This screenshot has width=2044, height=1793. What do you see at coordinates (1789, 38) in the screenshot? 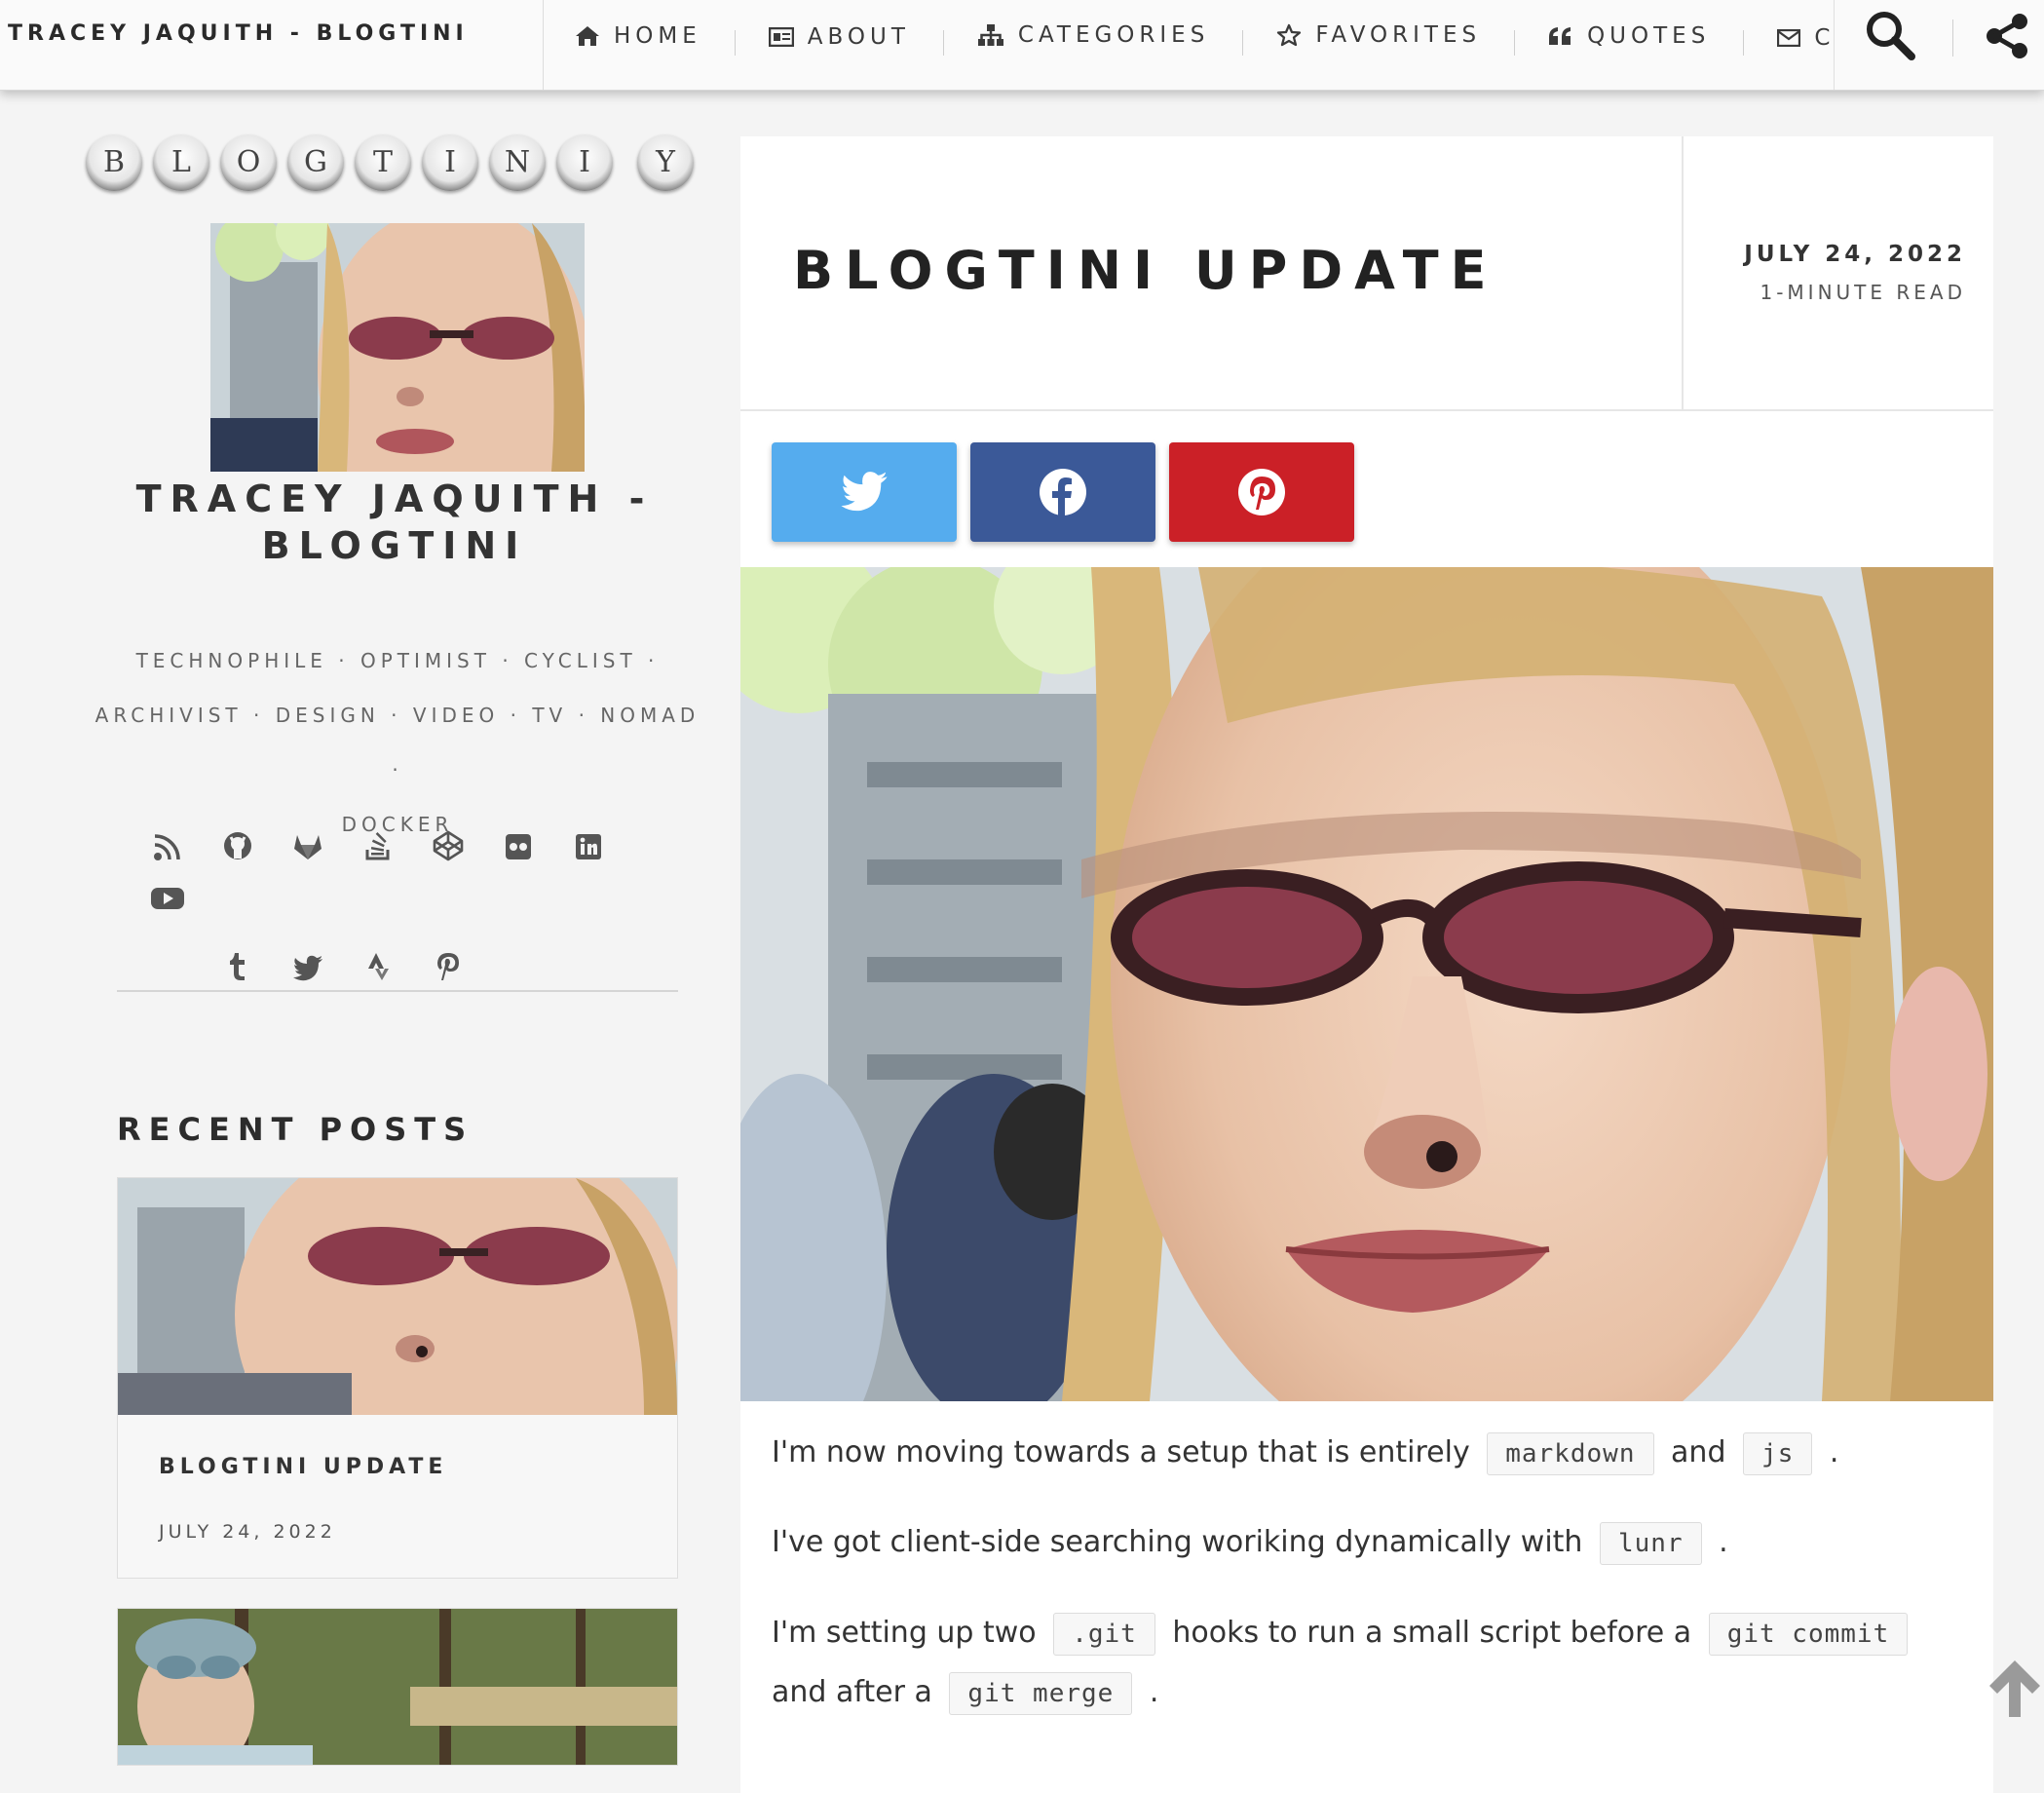
I see `envelope-icon` at bounding box center [1789, 38].